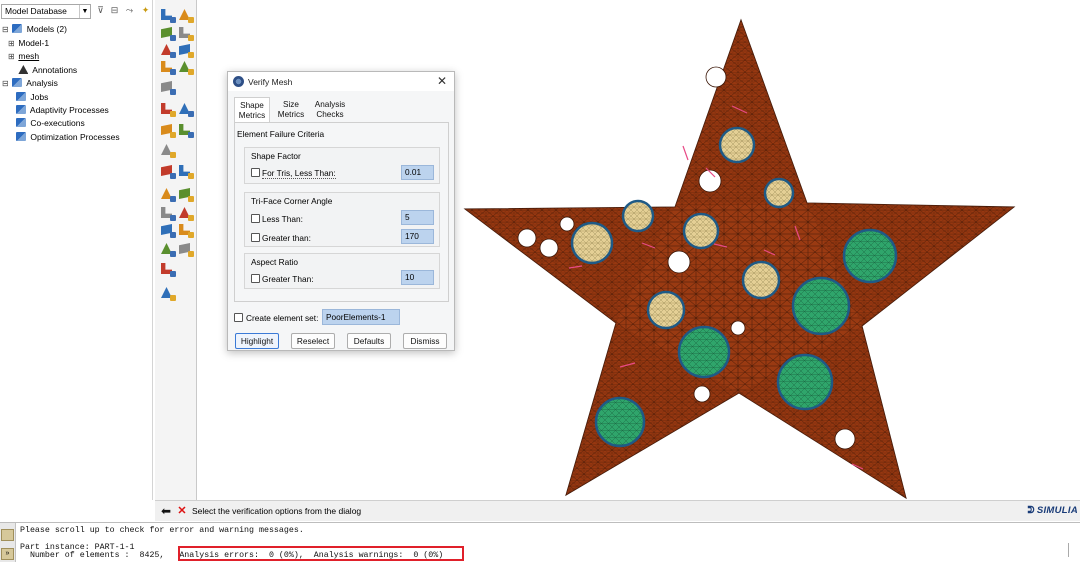  What do you see at coordinates (7, 535) in the screenshot?
I see `message-area-icon` at bounding box center [7, 535].